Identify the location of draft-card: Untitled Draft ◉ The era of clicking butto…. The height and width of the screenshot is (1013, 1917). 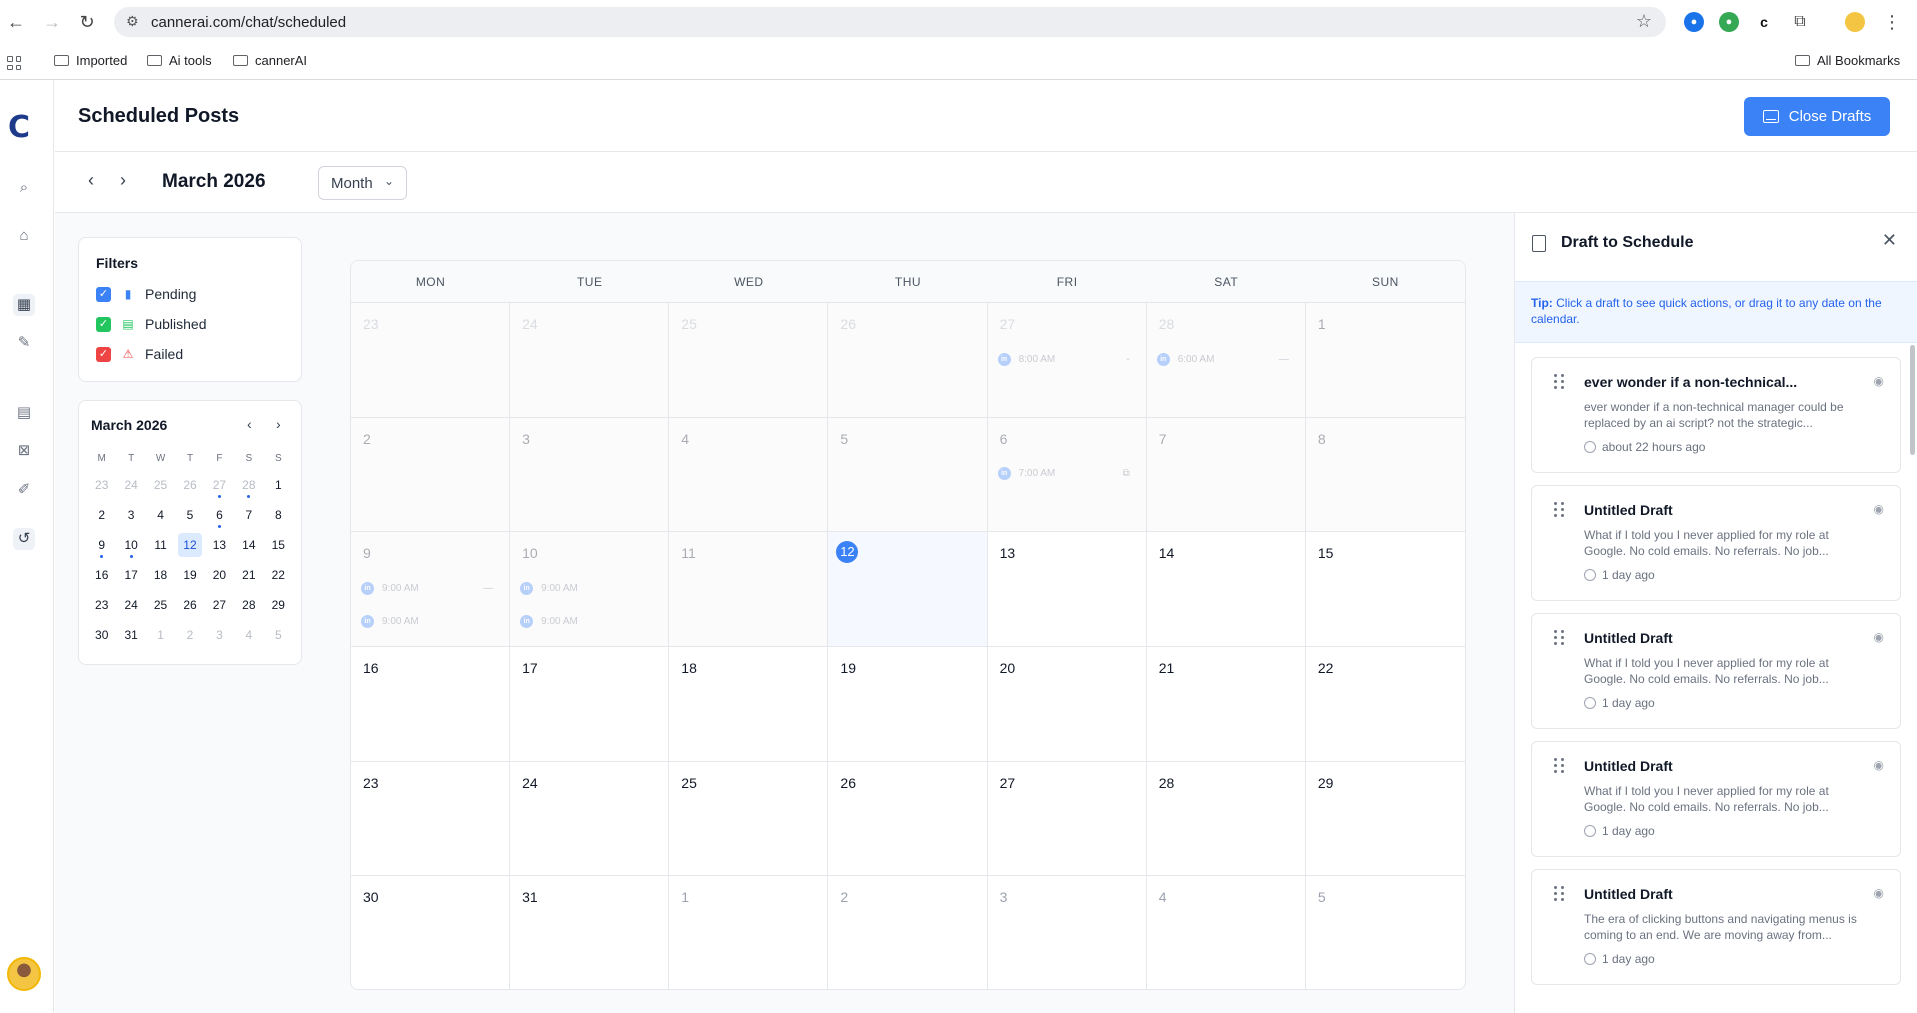
(1716, 927).